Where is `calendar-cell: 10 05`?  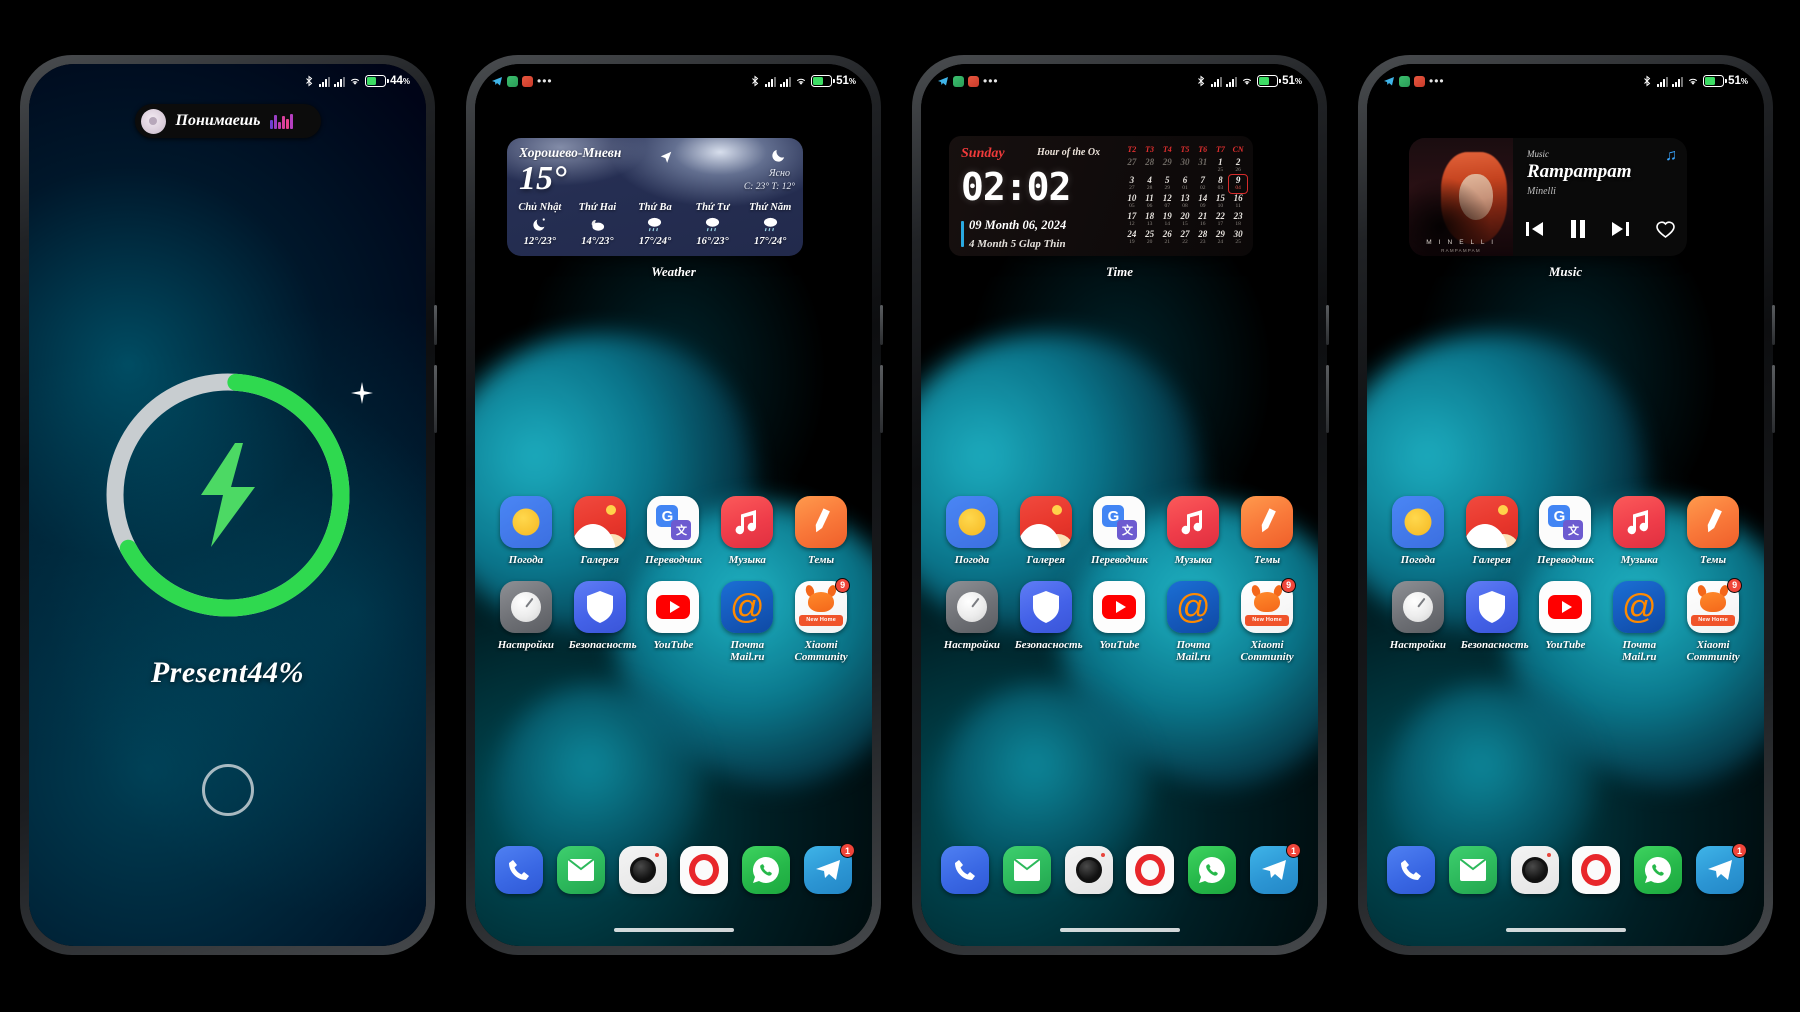 calendar-cell: 10 05 is located at coordinates (1132, 202).